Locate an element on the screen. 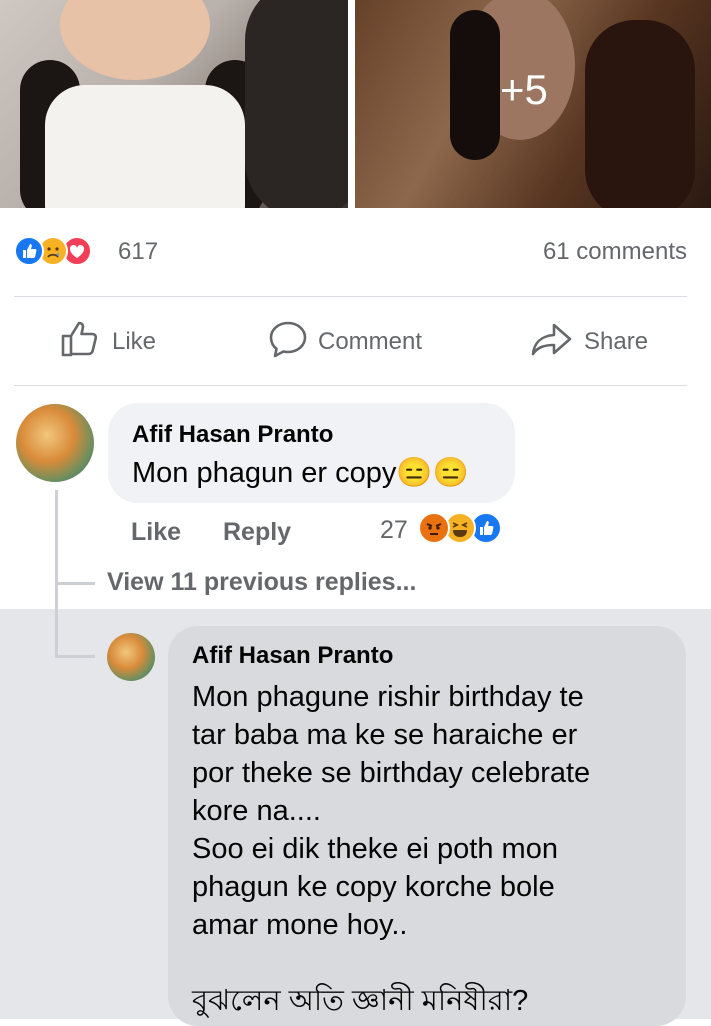 Image resolution: width=711 pixels, height=1026 pixels. reply-text-line: Mon phagune rishir birthday te is located at coordinates (388, 697).